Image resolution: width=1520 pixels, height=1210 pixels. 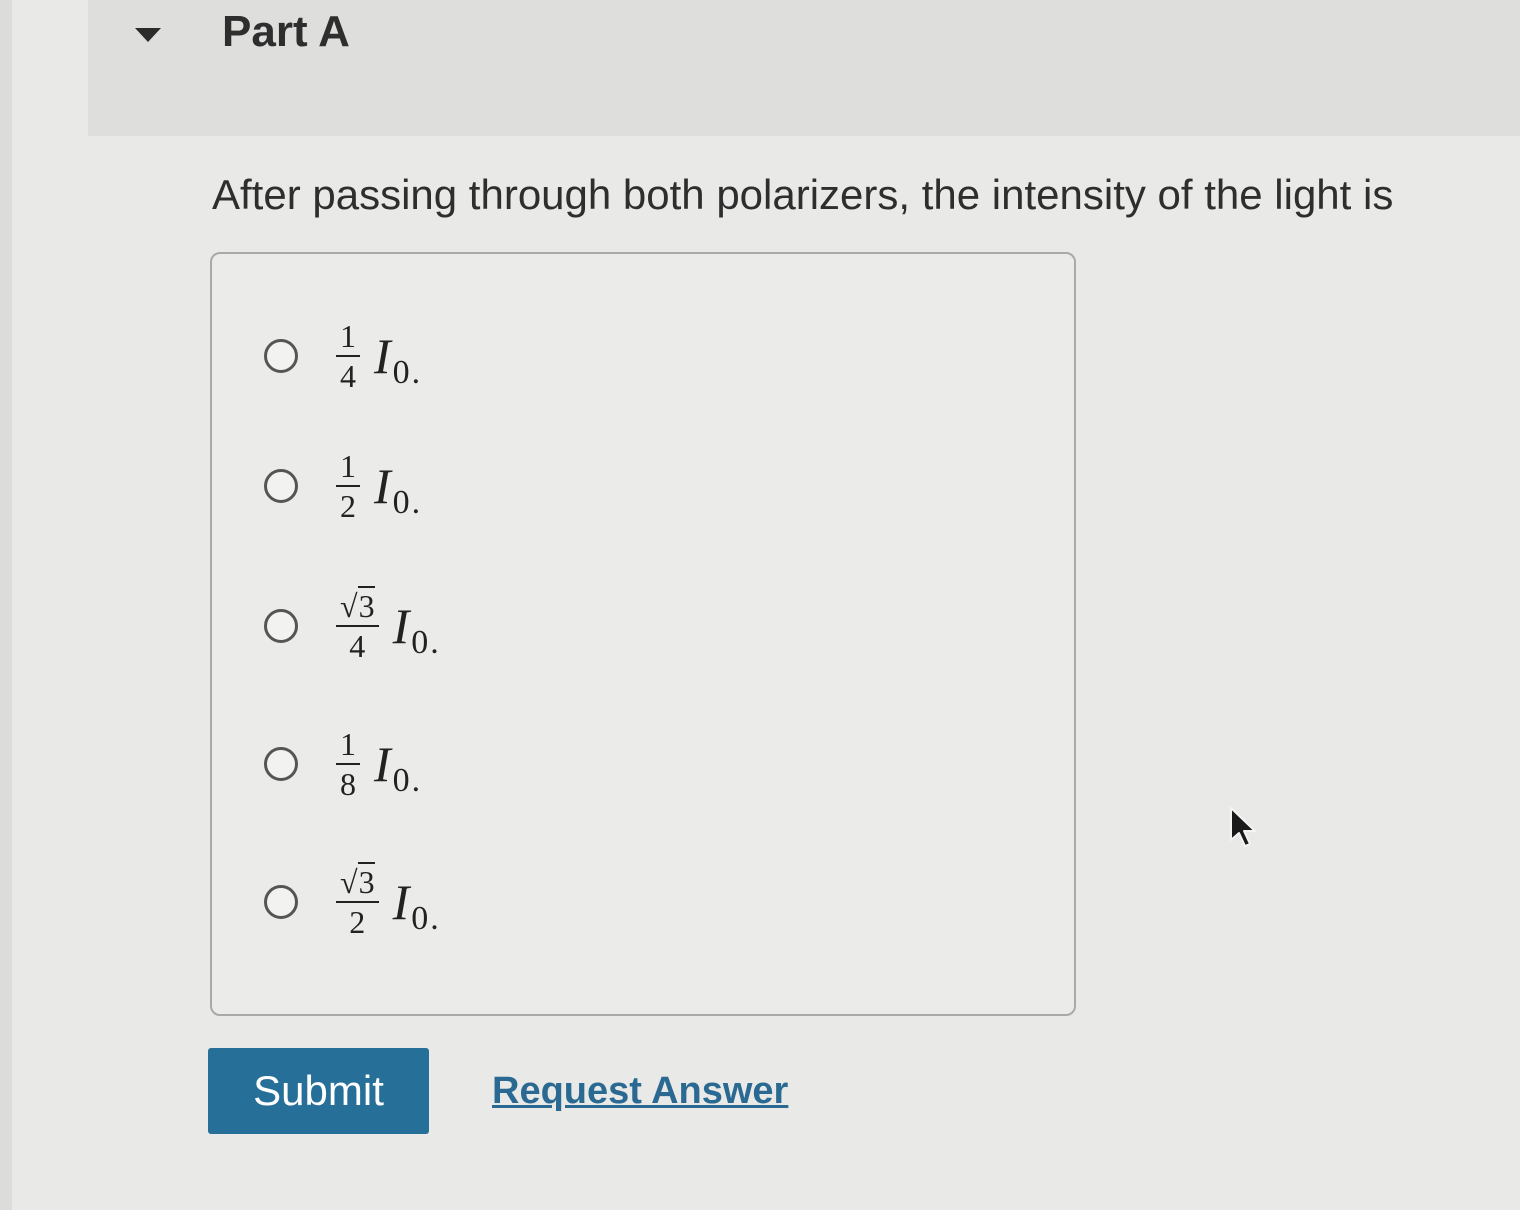 What do you see at coordinates (286, 31) in the screenshot?
I see `part-title: Part A` at bounding box center [286, 31].